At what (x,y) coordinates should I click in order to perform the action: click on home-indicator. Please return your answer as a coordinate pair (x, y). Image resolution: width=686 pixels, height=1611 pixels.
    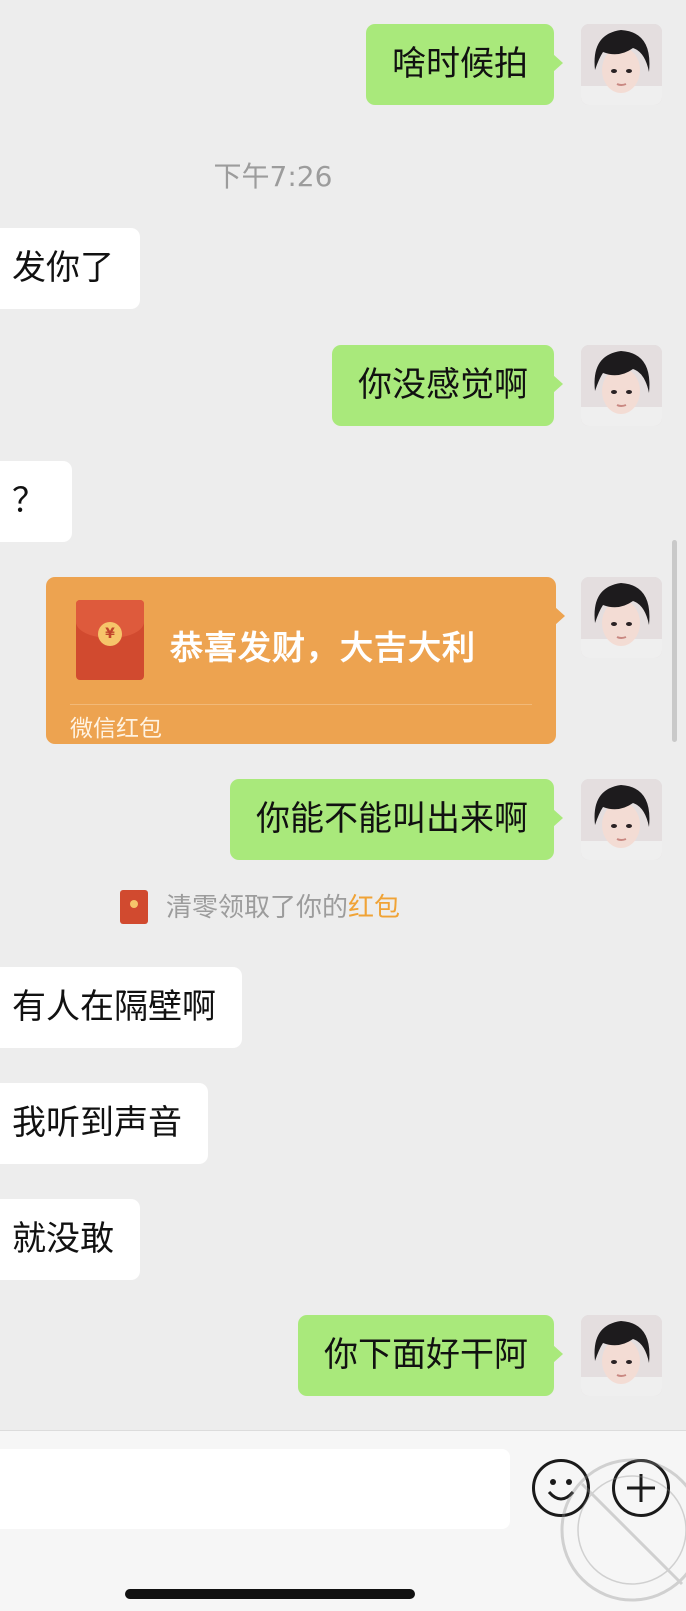
    Looking at the image, I should click on (270, 1594).